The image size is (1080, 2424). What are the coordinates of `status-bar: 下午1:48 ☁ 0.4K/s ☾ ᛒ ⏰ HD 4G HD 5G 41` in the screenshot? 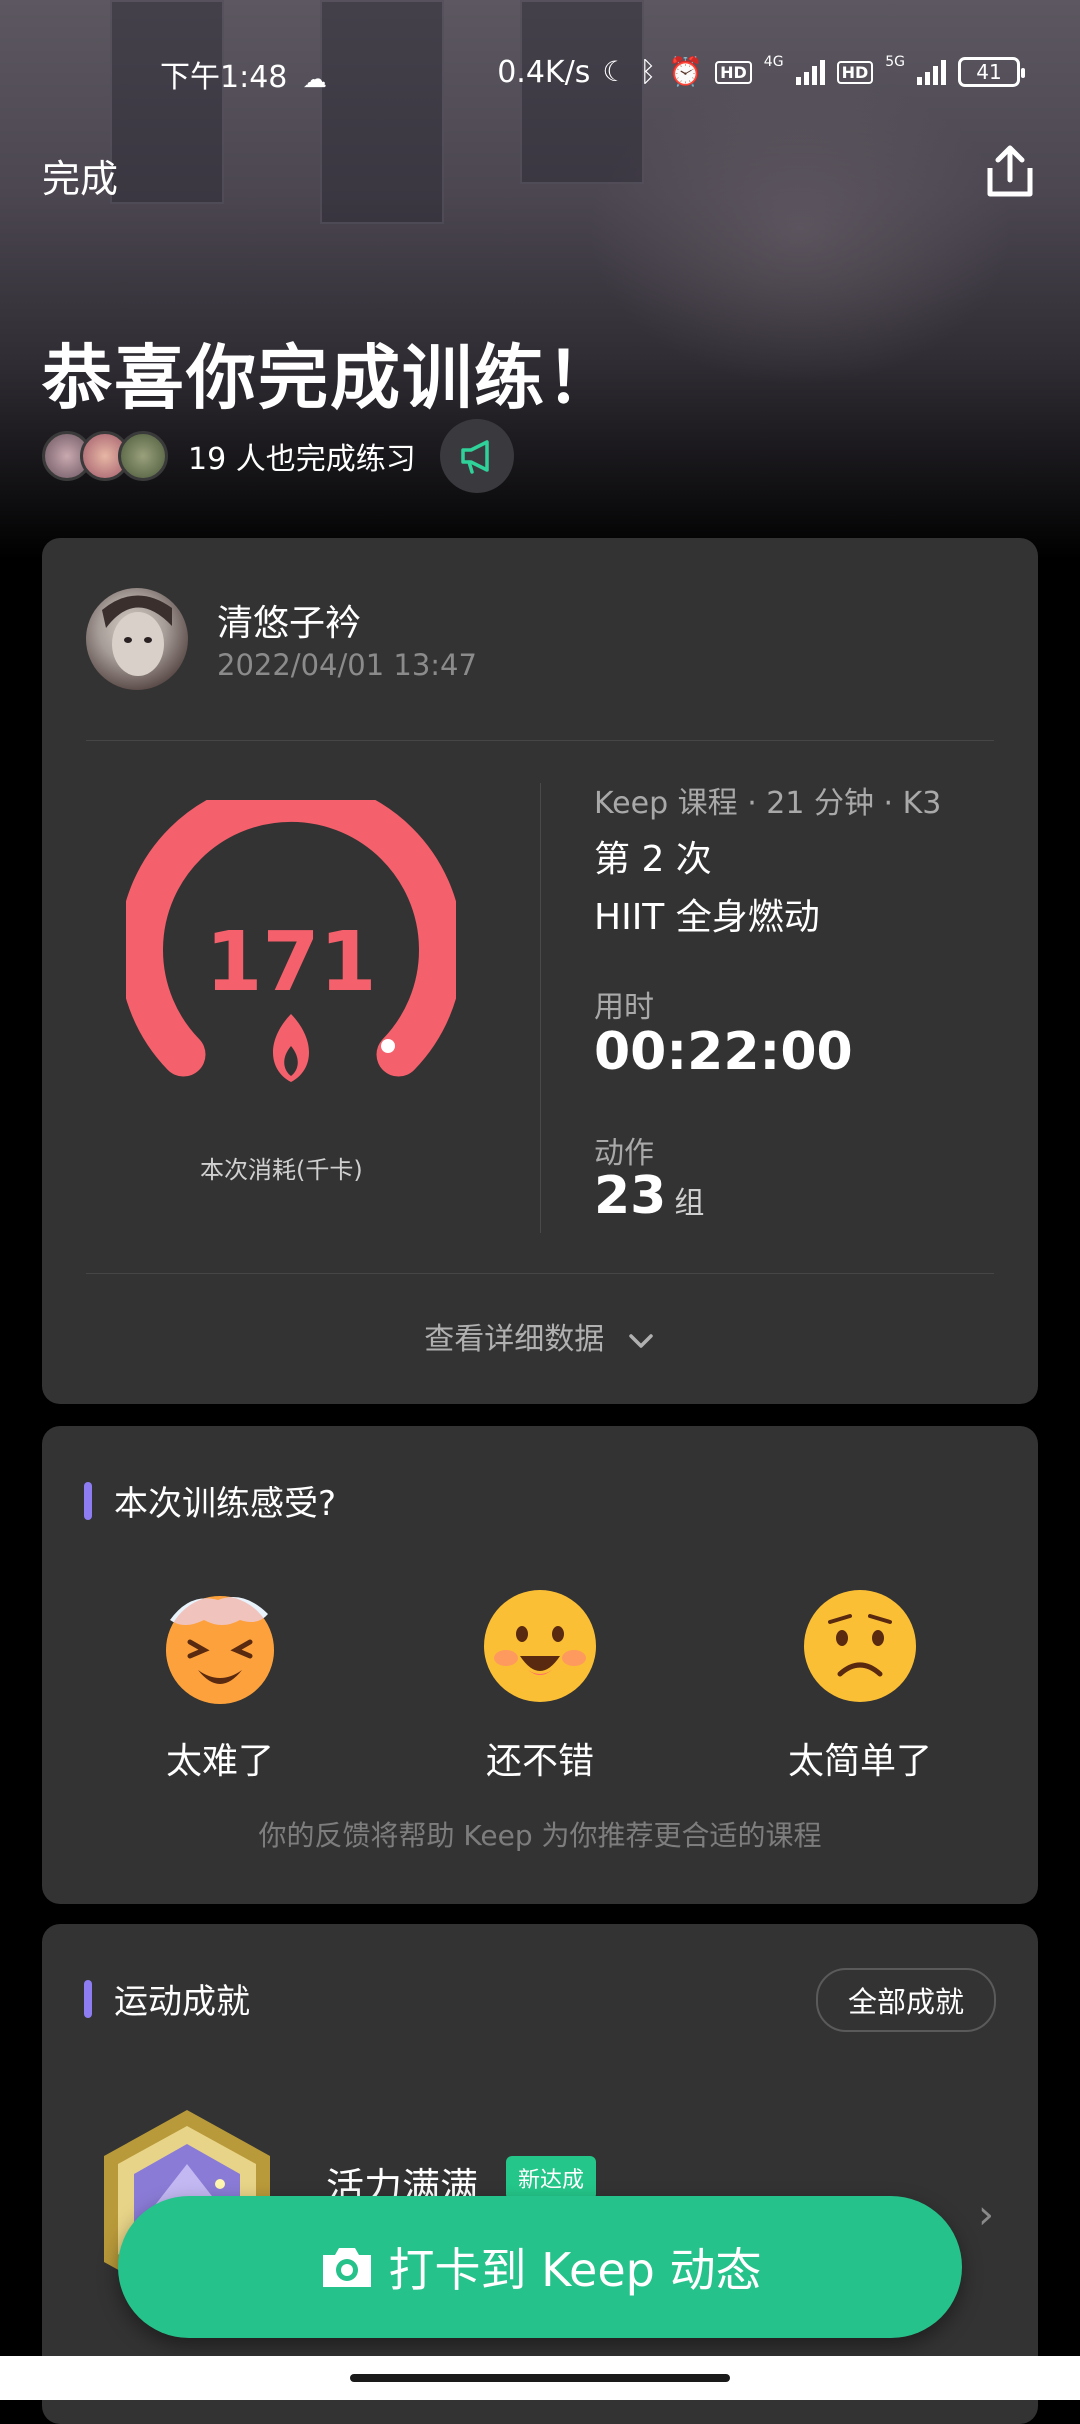 It's located at (540, 74).